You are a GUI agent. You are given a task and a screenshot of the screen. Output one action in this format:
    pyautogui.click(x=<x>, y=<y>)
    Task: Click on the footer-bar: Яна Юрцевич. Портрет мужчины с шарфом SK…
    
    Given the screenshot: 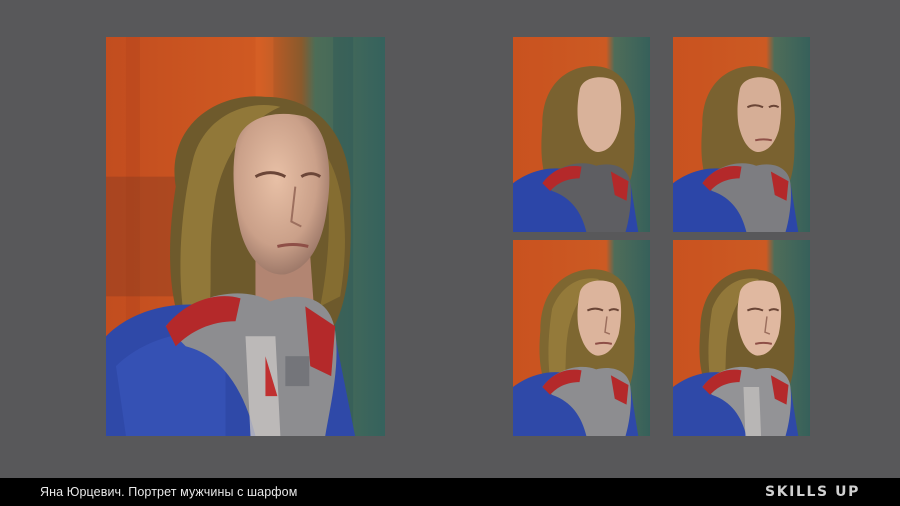 What is the action you would take?
    pyautogui.click(x=450, y=492)
    